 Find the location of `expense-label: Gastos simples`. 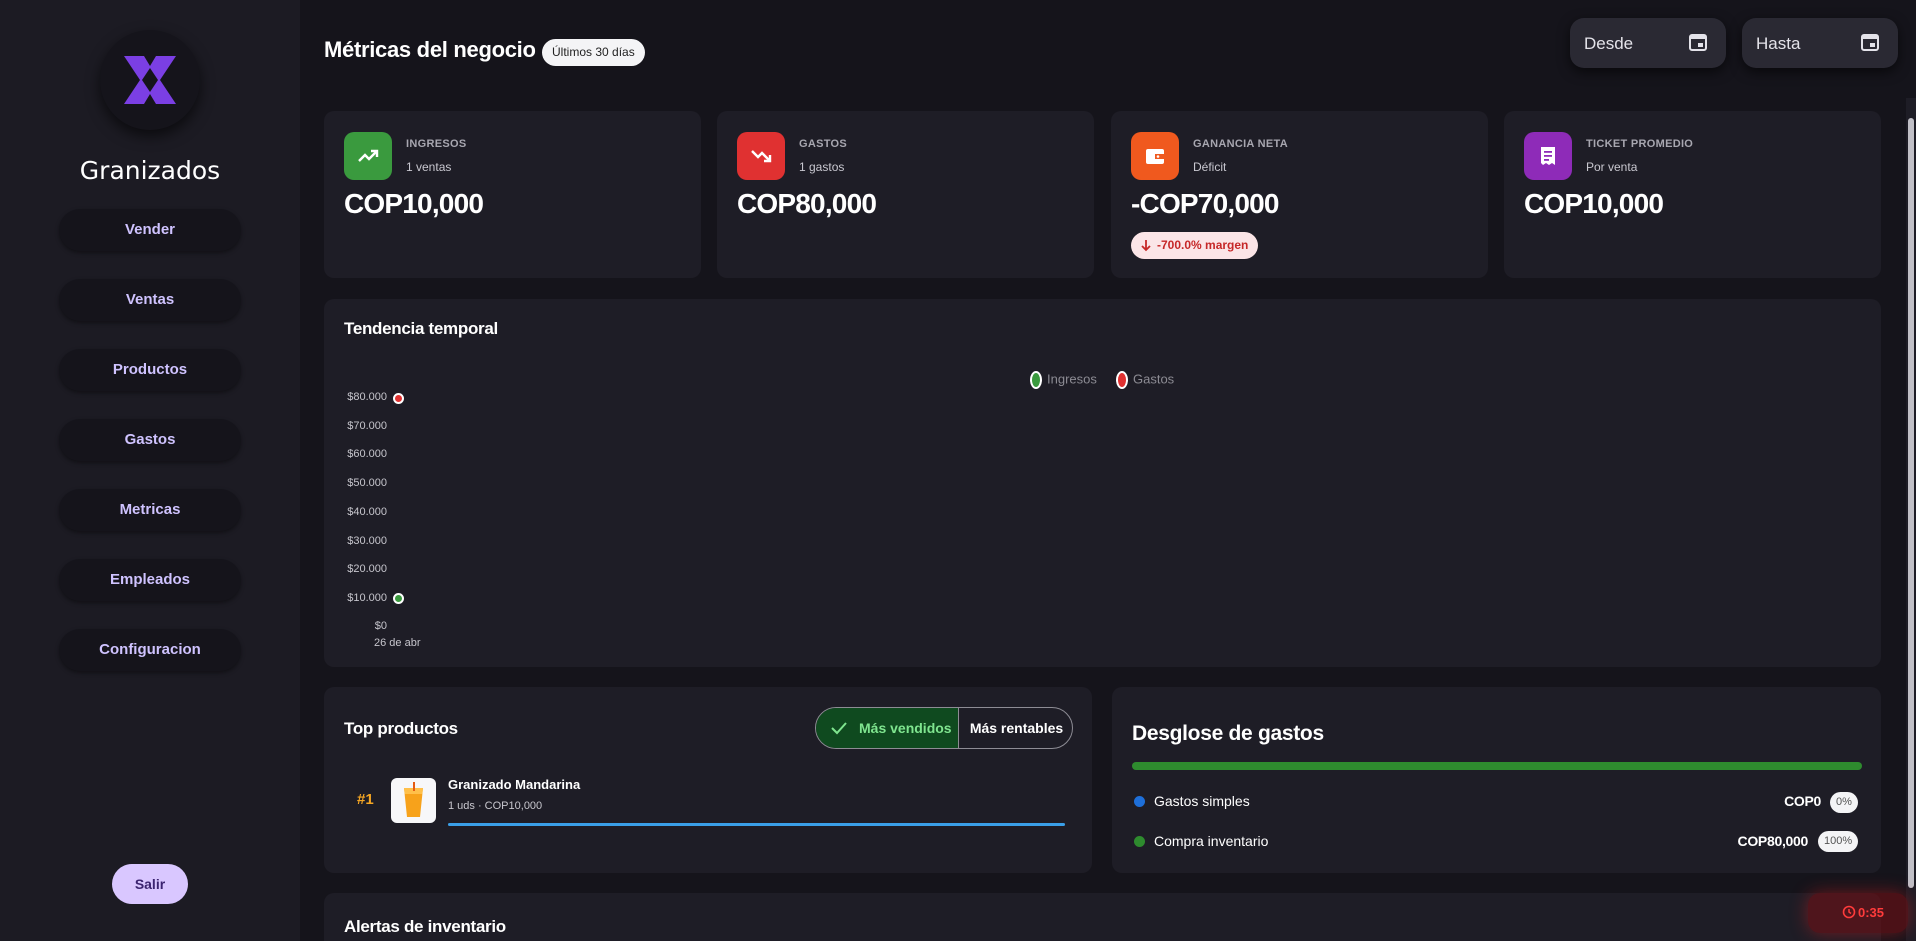

expense-label: Gastos simples is located at coordinates (1202, 801).